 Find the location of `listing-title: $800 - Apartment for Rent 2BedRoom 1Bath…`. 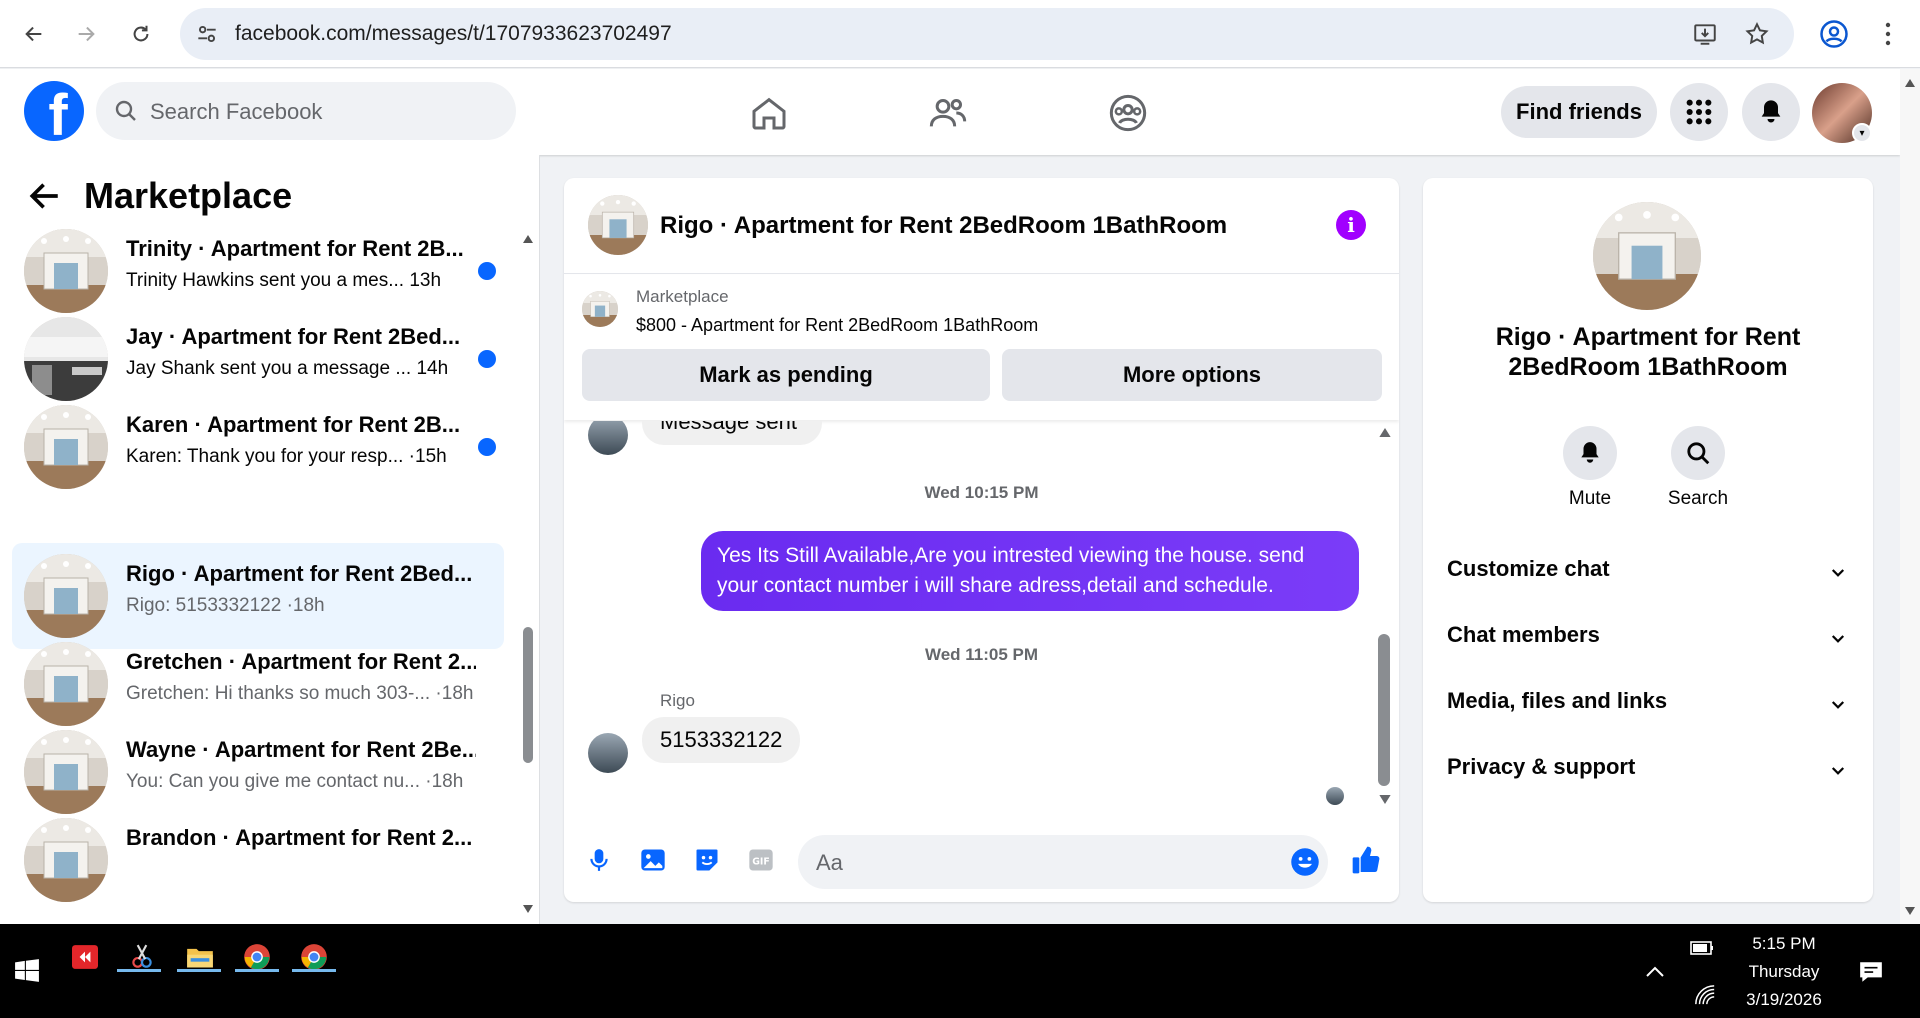

listing-title: $800 - Apartment for Rent 2BedRoom 1Bath… is located at coordinates (837, 325).